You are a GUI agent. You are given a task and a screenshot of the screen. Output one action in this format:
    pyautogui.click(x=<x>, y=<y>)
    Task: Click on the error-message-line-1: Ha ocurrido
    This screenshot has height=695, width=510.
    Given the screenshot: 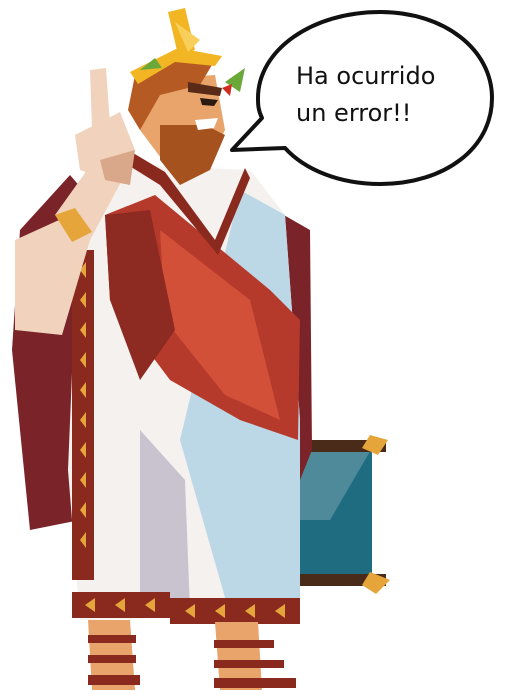 What is the action you would take?
    pyautogui.click(x=366, y=76)
    